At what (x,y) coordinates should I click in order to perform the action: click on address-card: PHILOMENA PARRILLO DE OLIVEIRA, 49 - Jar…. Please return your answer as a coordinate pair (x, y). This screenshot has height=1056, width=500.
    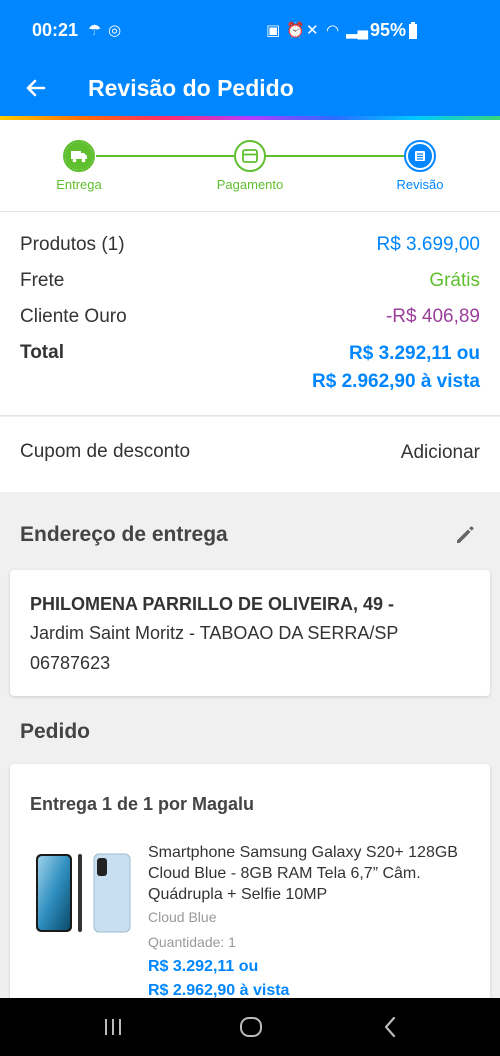
    Looking at the image, I should click on (250, 633).